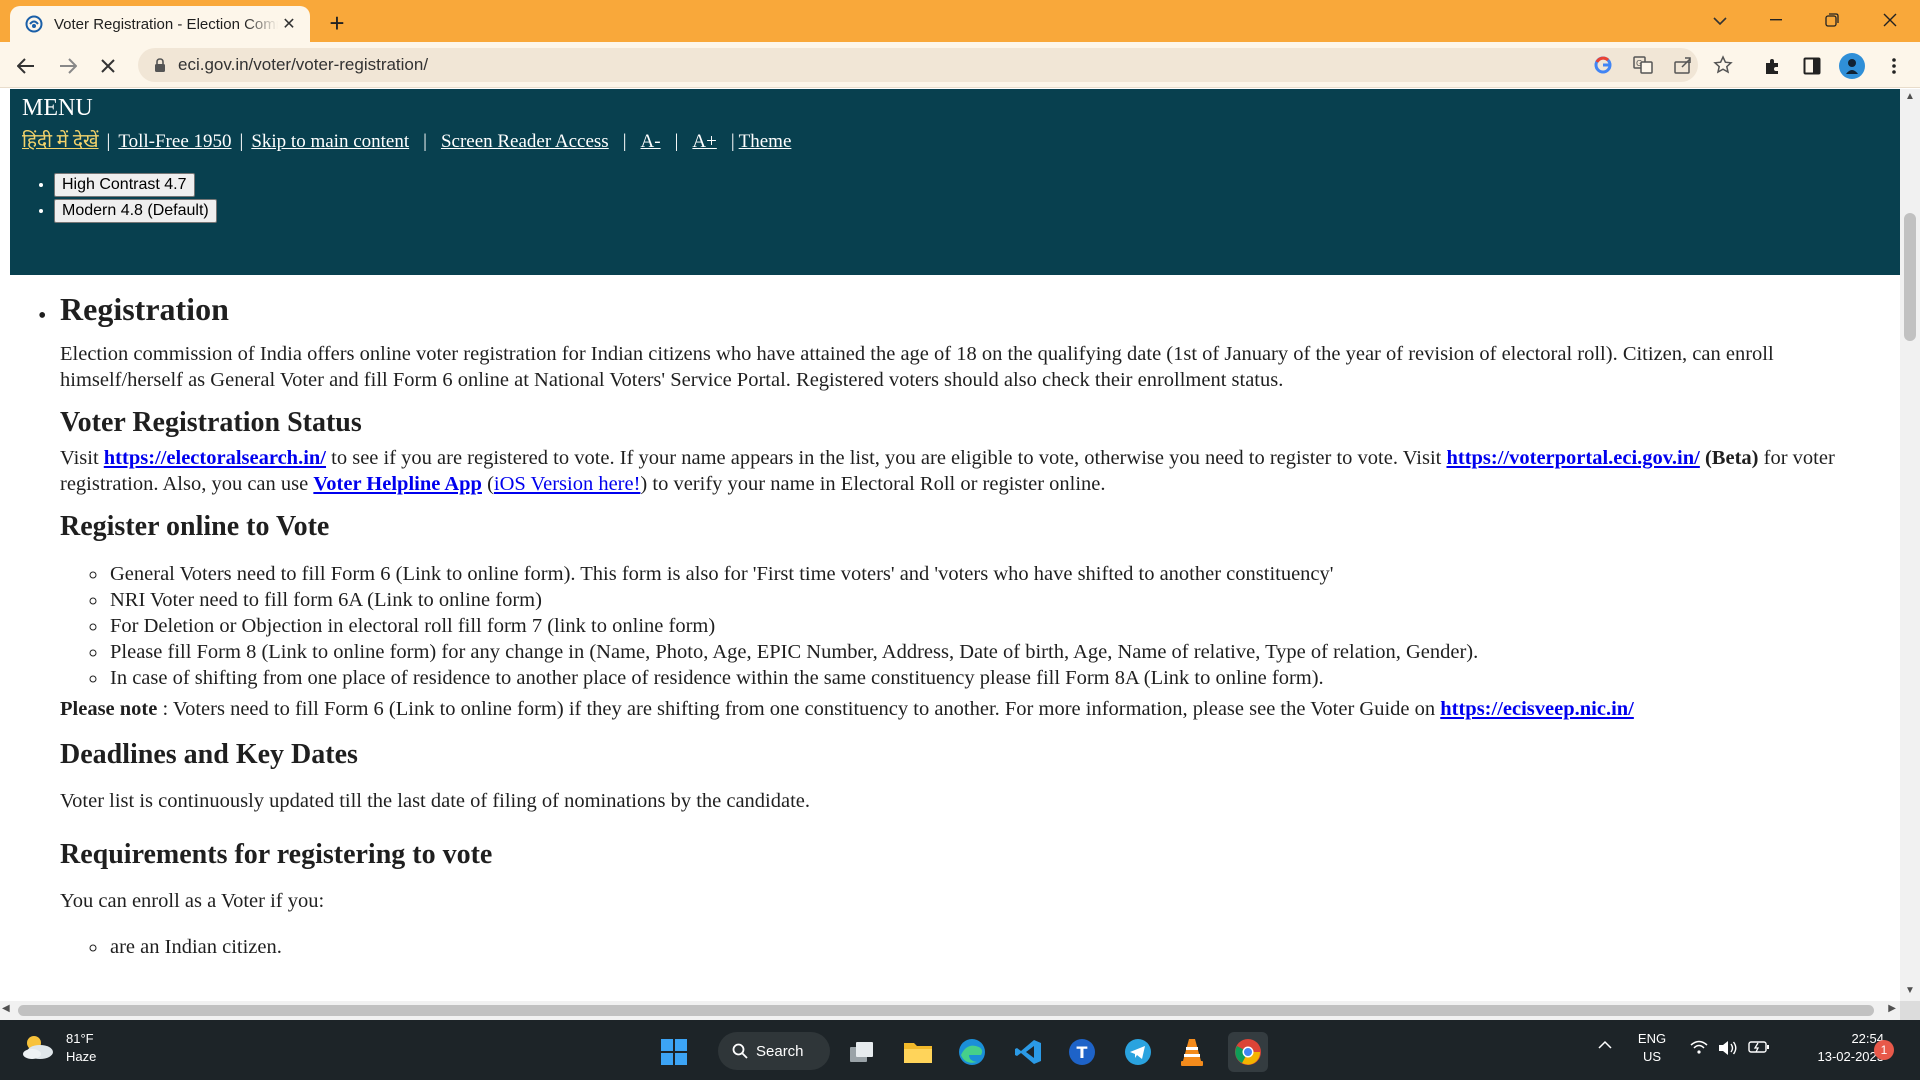 This screenshot has width=1920, height=1080. What do you see at coordinates (1728, 1048) in the screenshot?
I see `volume-icon` at bounding box center [1728, 1048].